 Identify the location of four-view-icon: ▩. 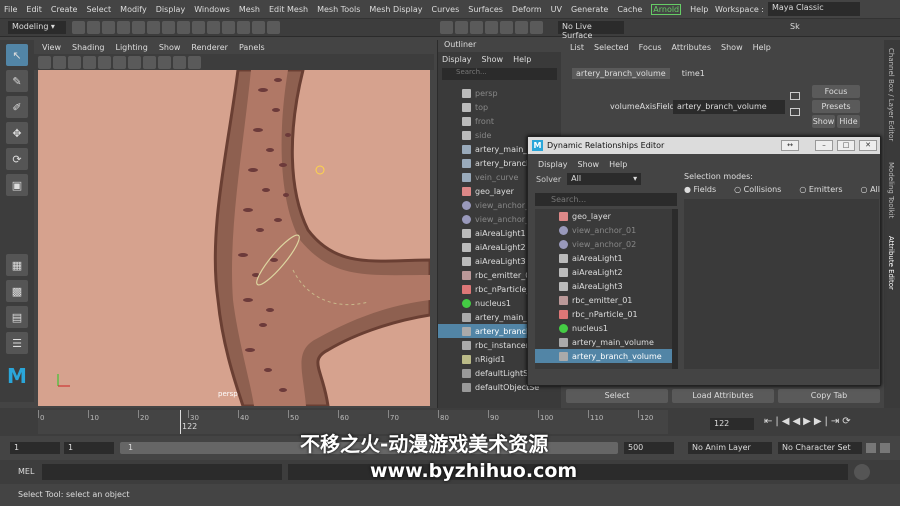
(17, 291).